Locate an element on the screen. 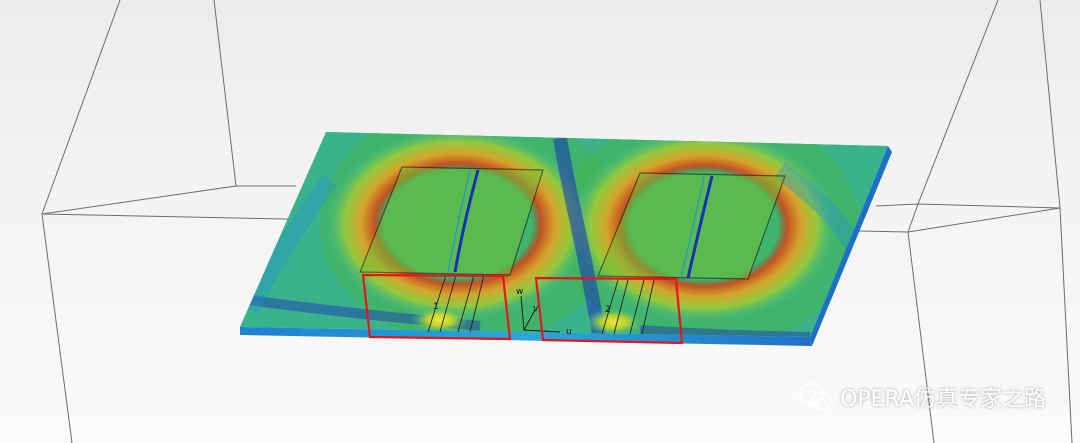 Image resolution: width=1080 pixels, height=443 pixels. wechat-icon is located at coordinates (816, 396).